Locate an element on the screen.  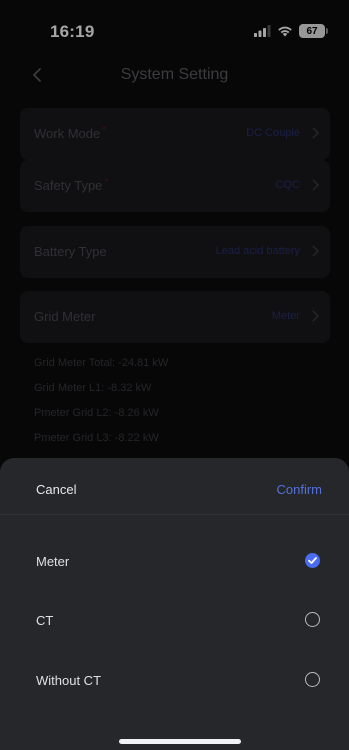
option-ct: CT is located at coordinates (174, 621).